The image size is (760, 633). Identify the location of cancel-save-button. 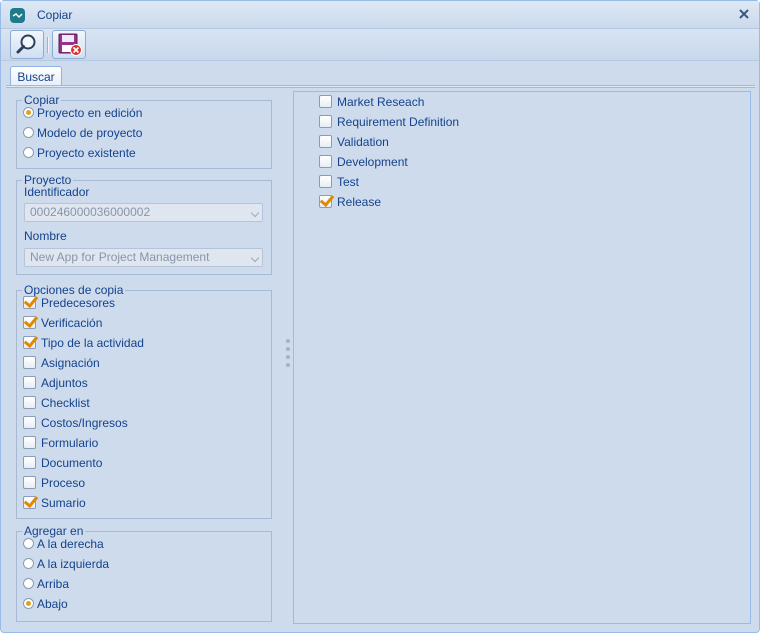
(69, 44).